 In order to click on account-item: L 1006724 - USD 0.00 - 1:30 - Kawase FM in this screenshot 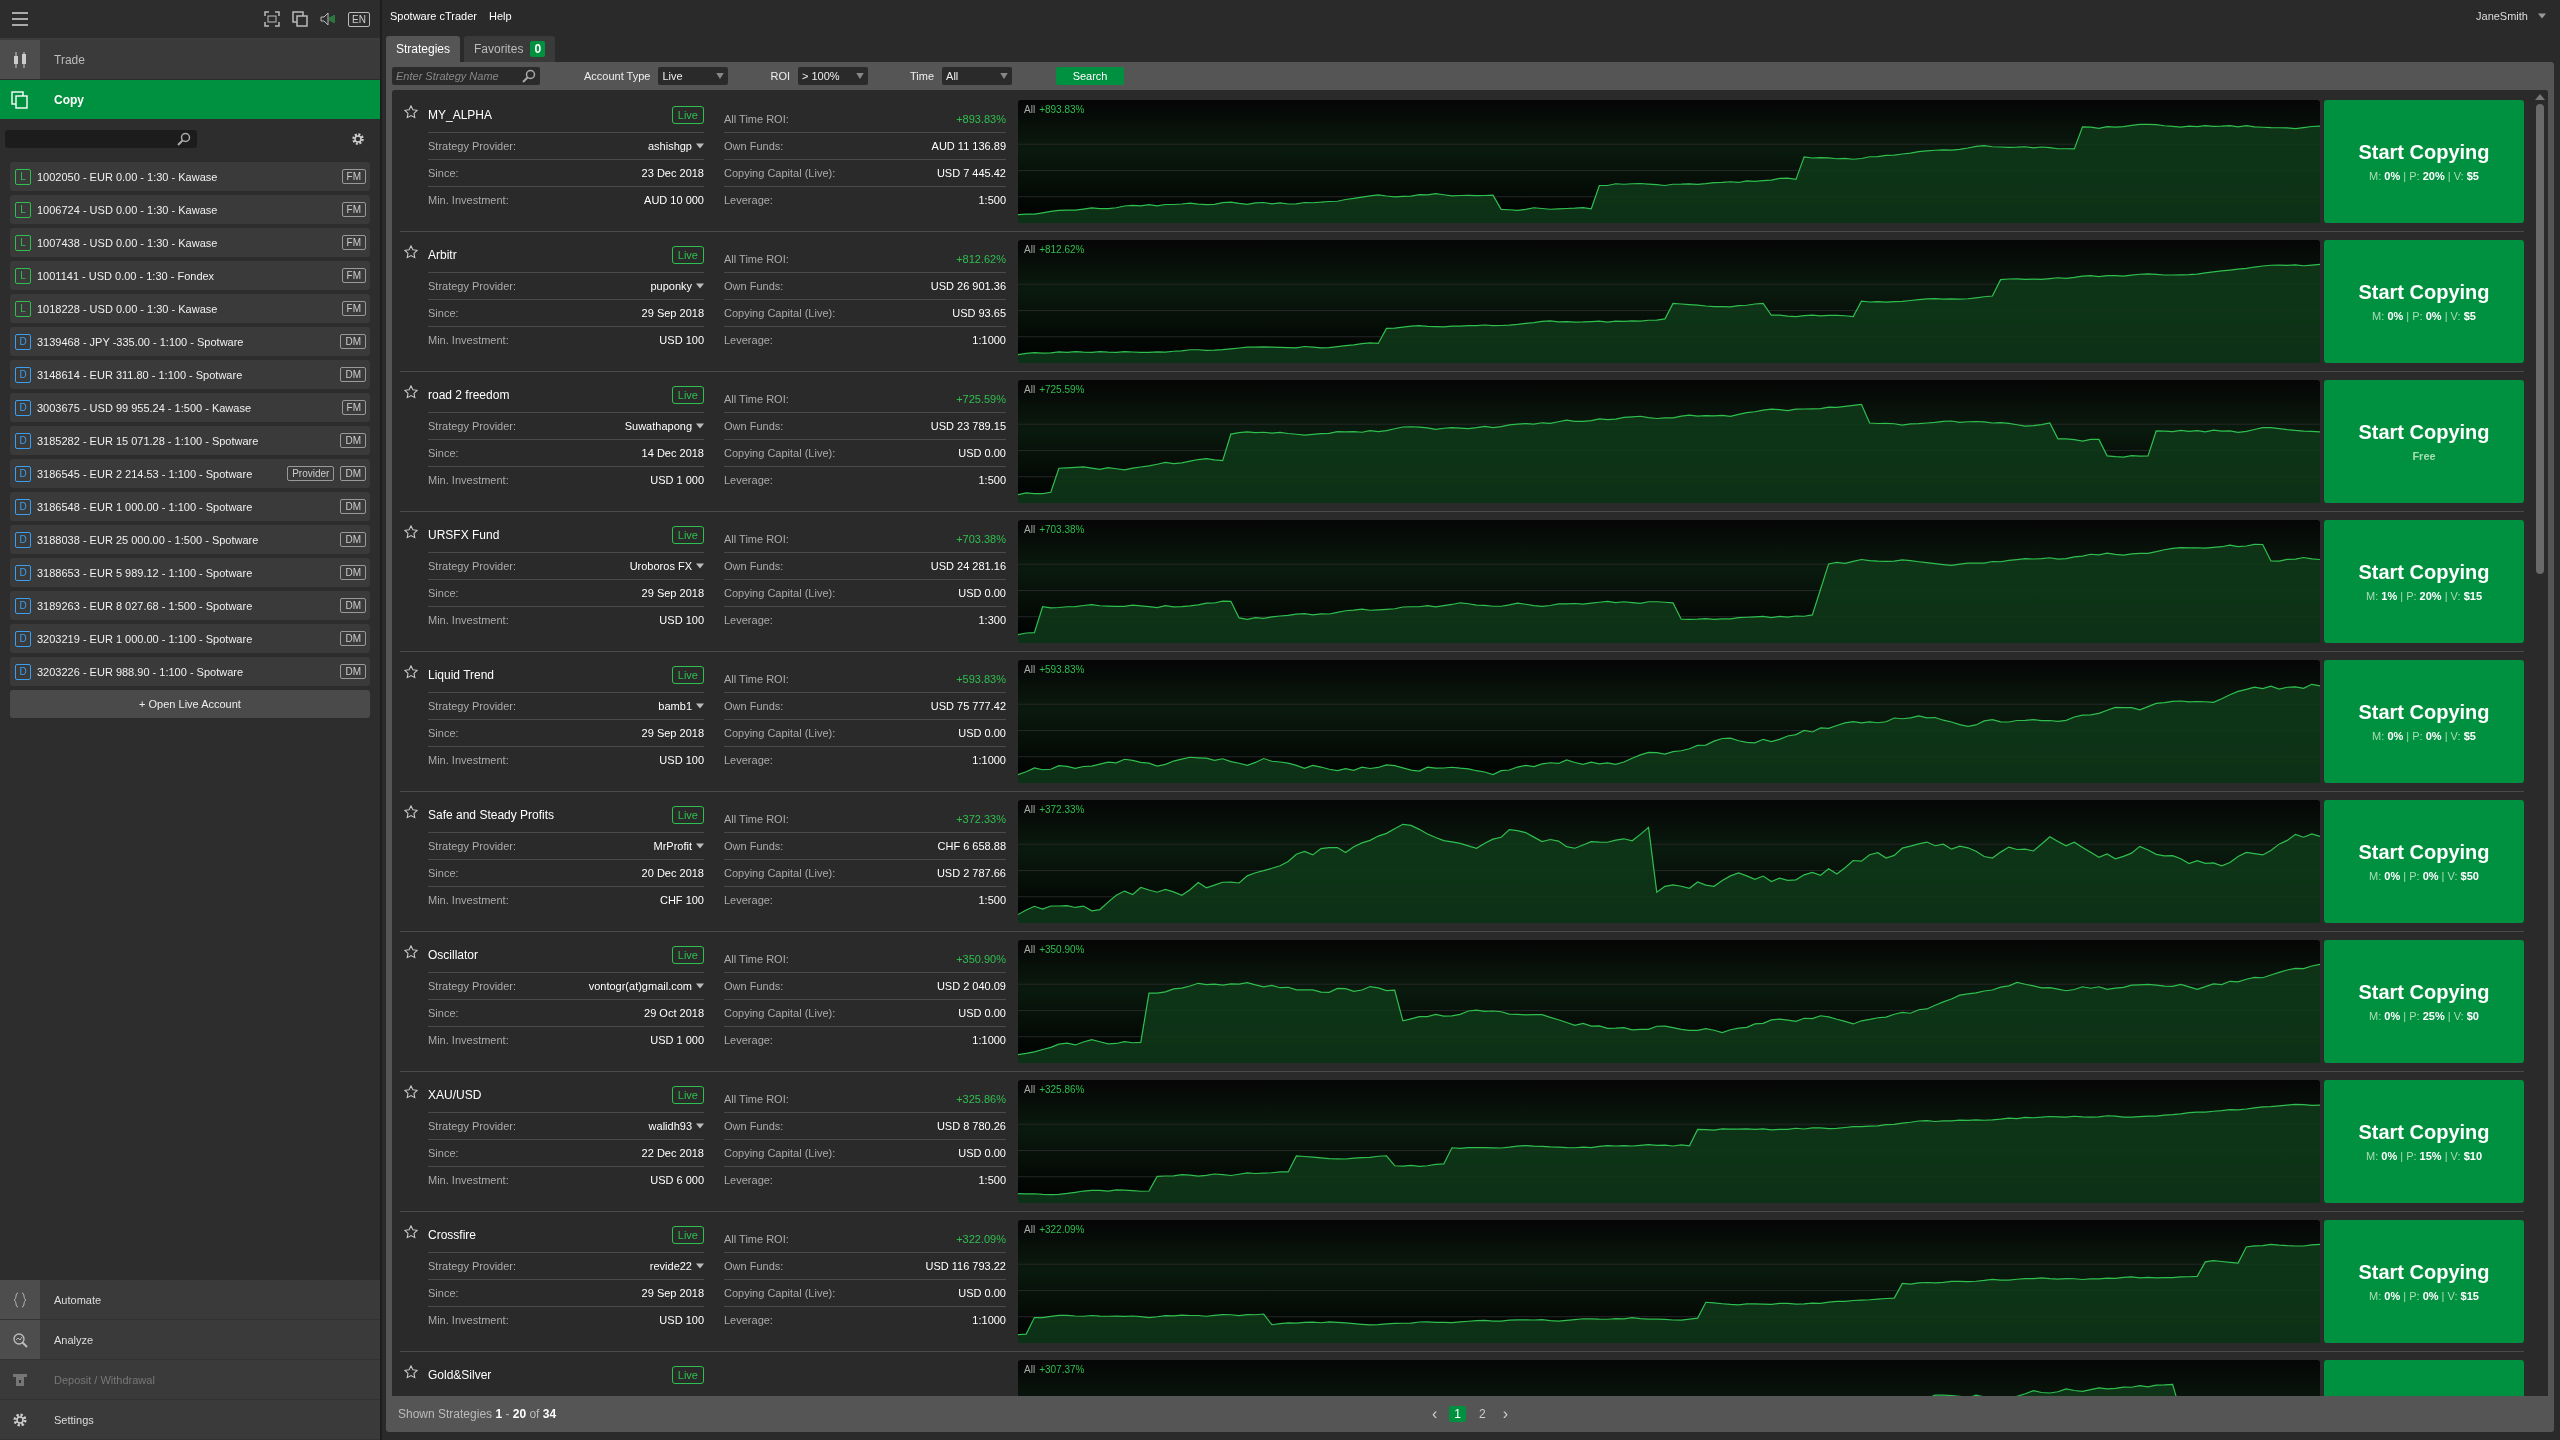, I will do `click(190, 209)`.